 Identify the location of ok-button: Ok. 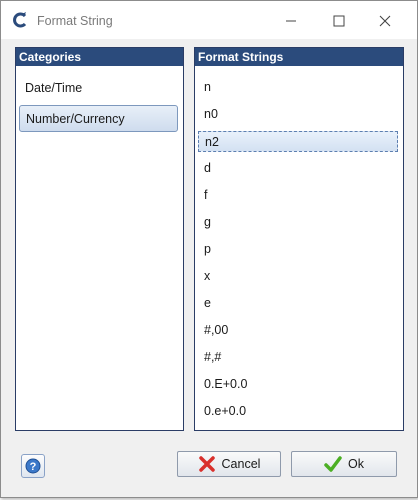
(344, 464).